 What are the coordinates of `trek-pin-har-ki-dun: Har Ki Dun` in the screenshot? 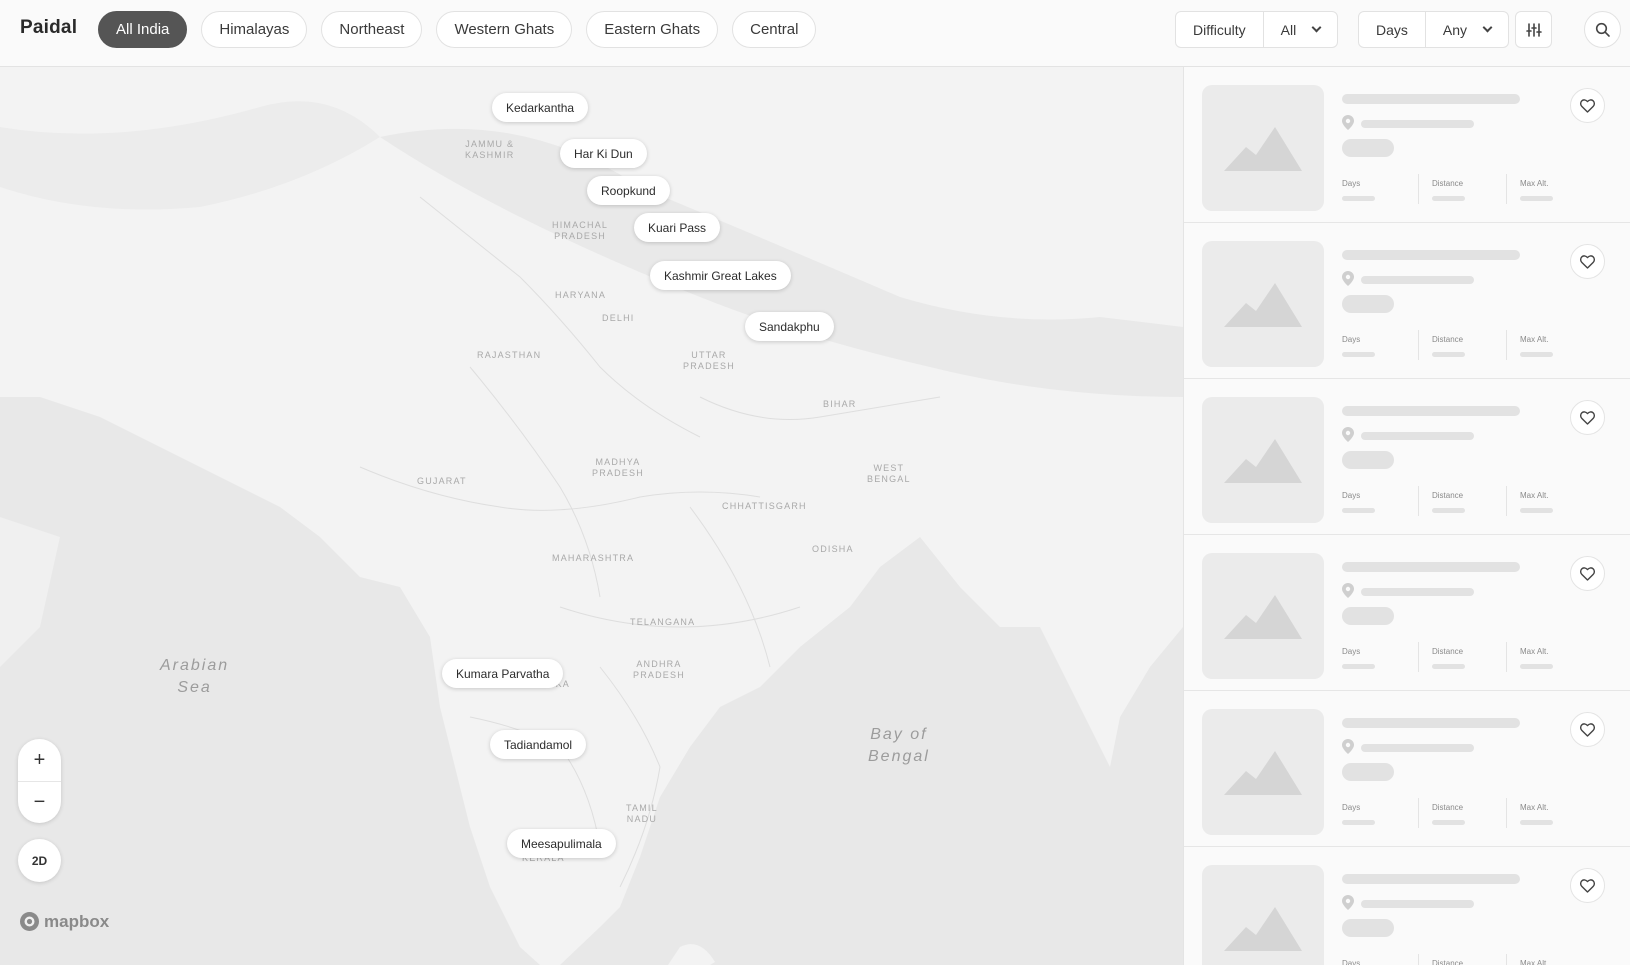 It's located at (603, 153).